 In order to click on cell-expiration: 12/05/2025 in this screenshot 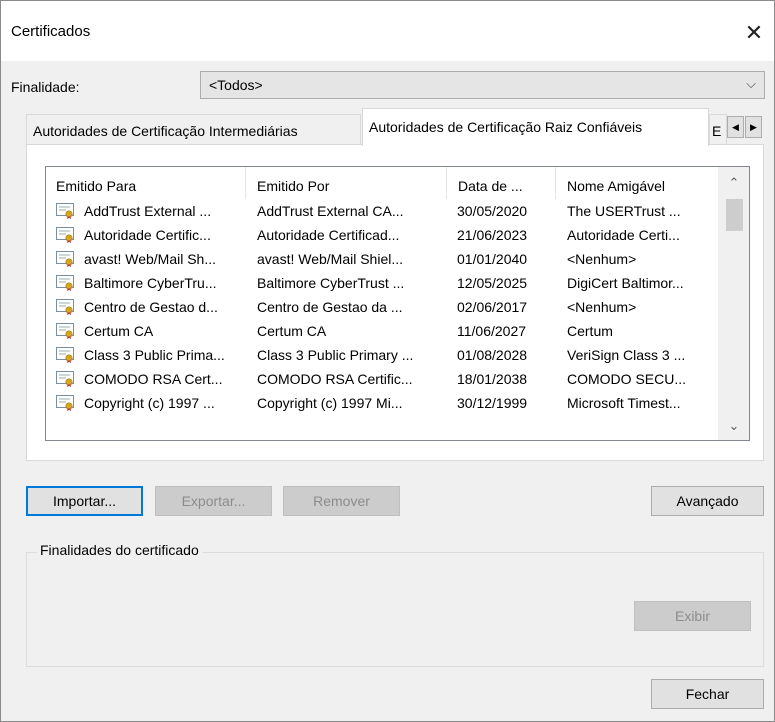, I will do `click(492, 283)`.